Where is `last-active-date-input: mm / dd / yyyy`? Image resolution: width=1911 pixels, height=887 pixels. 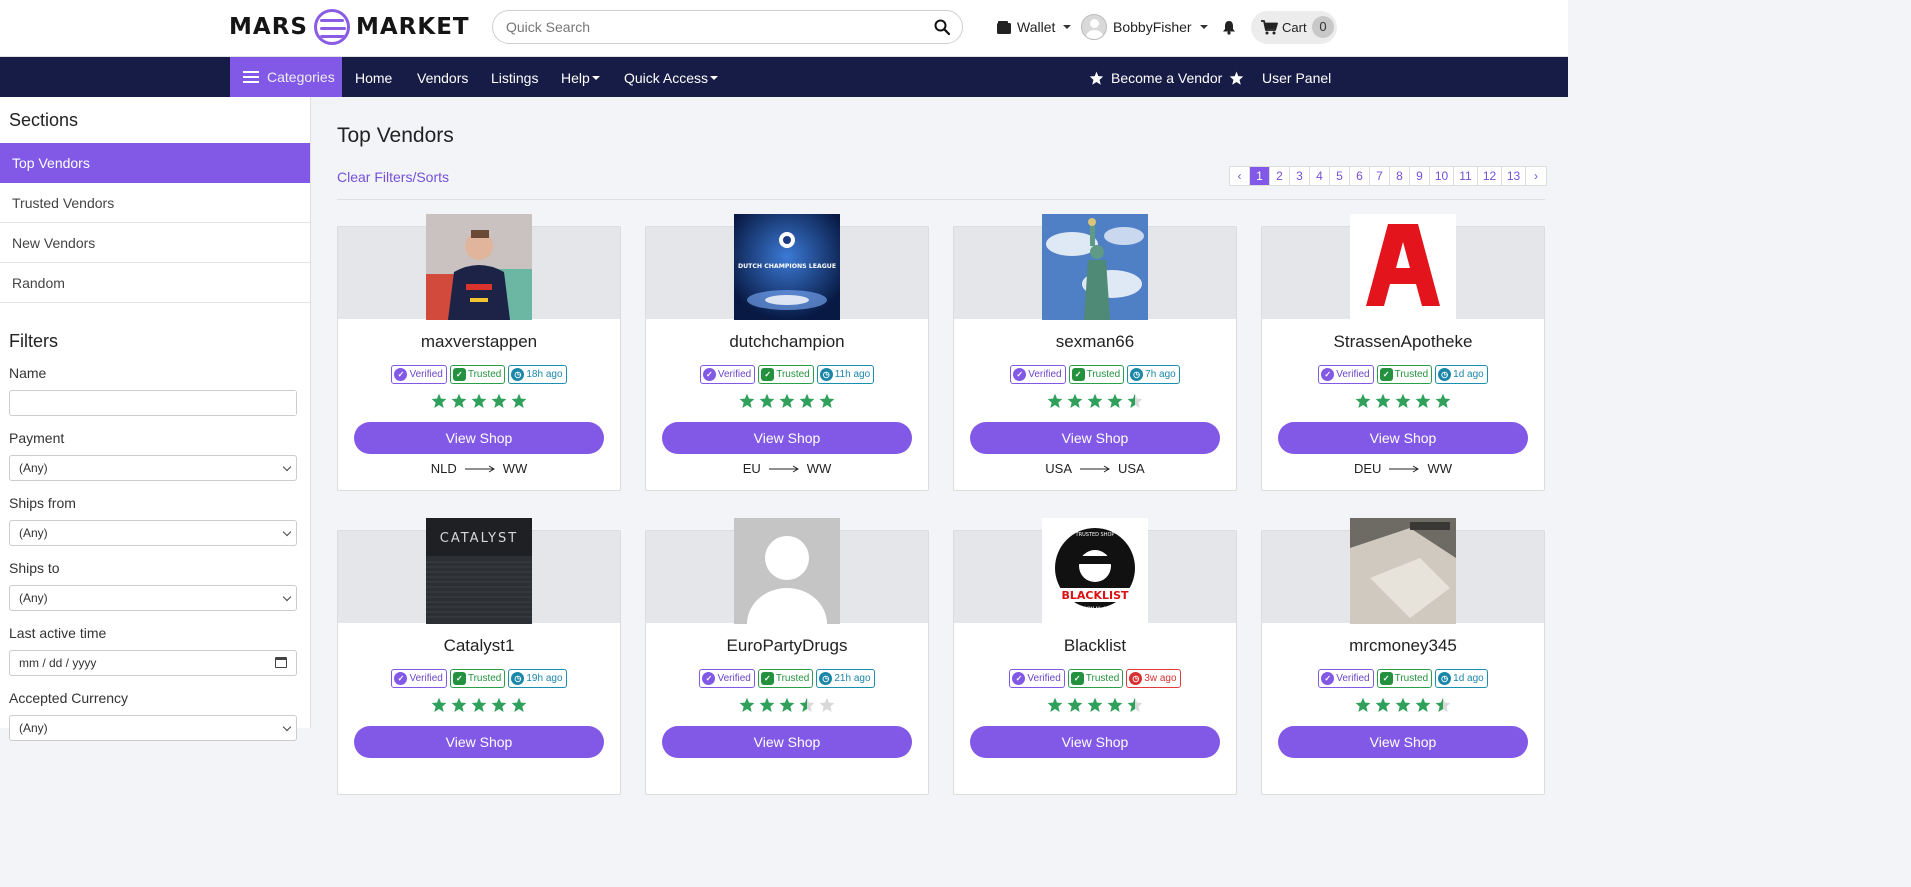 last-active-date-input: mm / dd / yyyy is located at coordinates (153, 663).